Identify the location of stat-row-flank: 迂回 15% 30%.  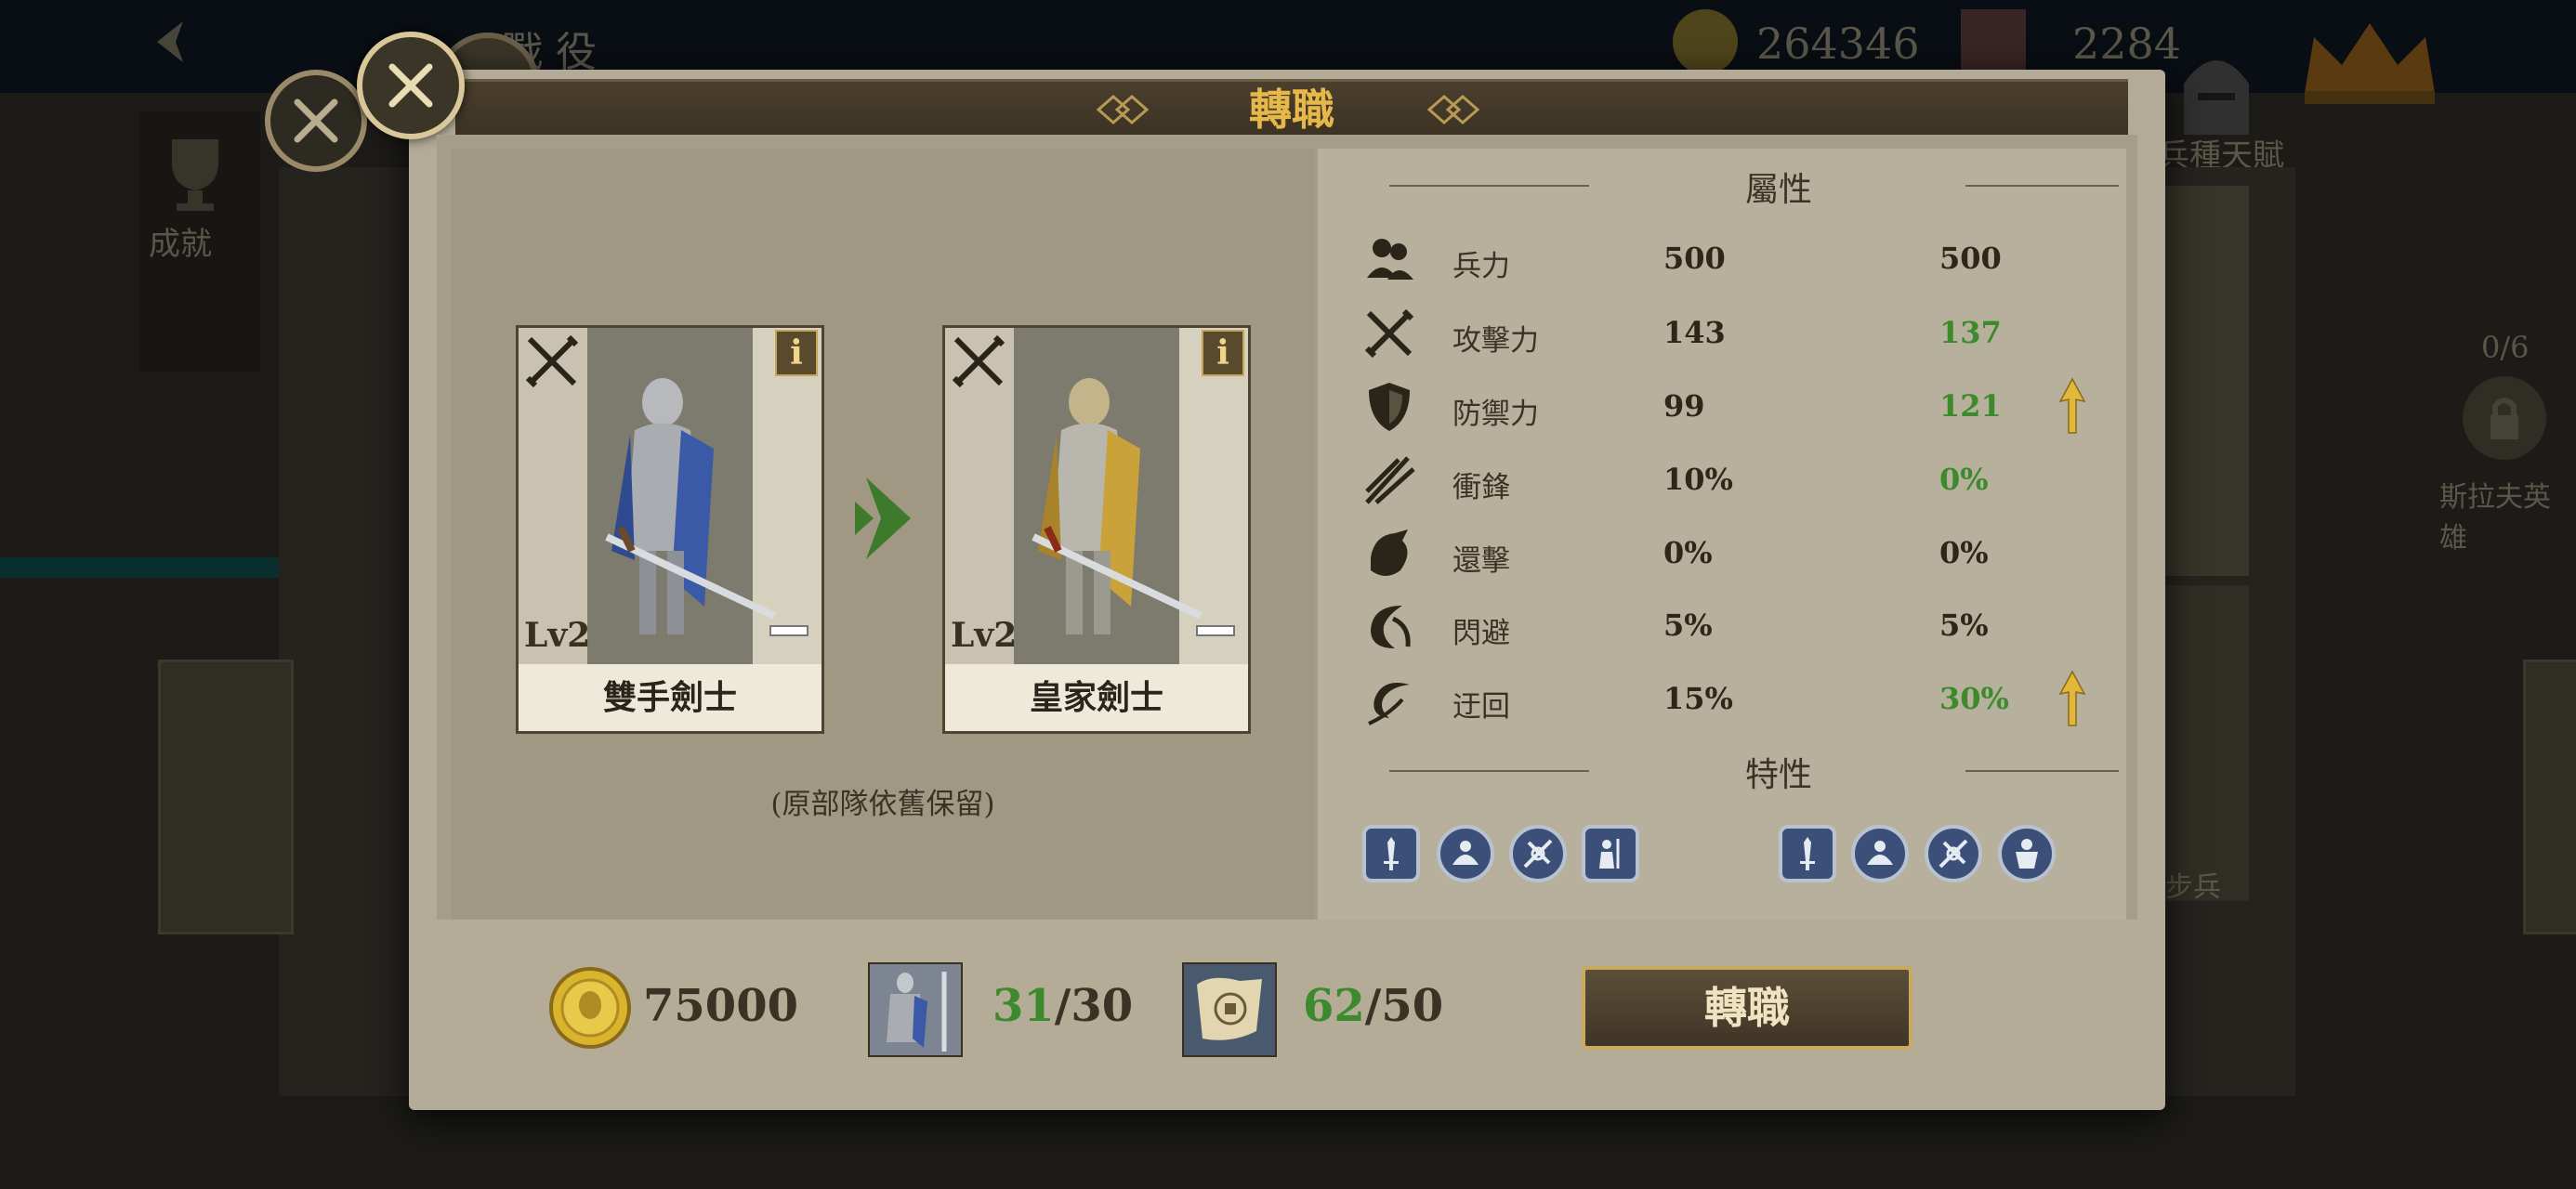
(1733, 699).